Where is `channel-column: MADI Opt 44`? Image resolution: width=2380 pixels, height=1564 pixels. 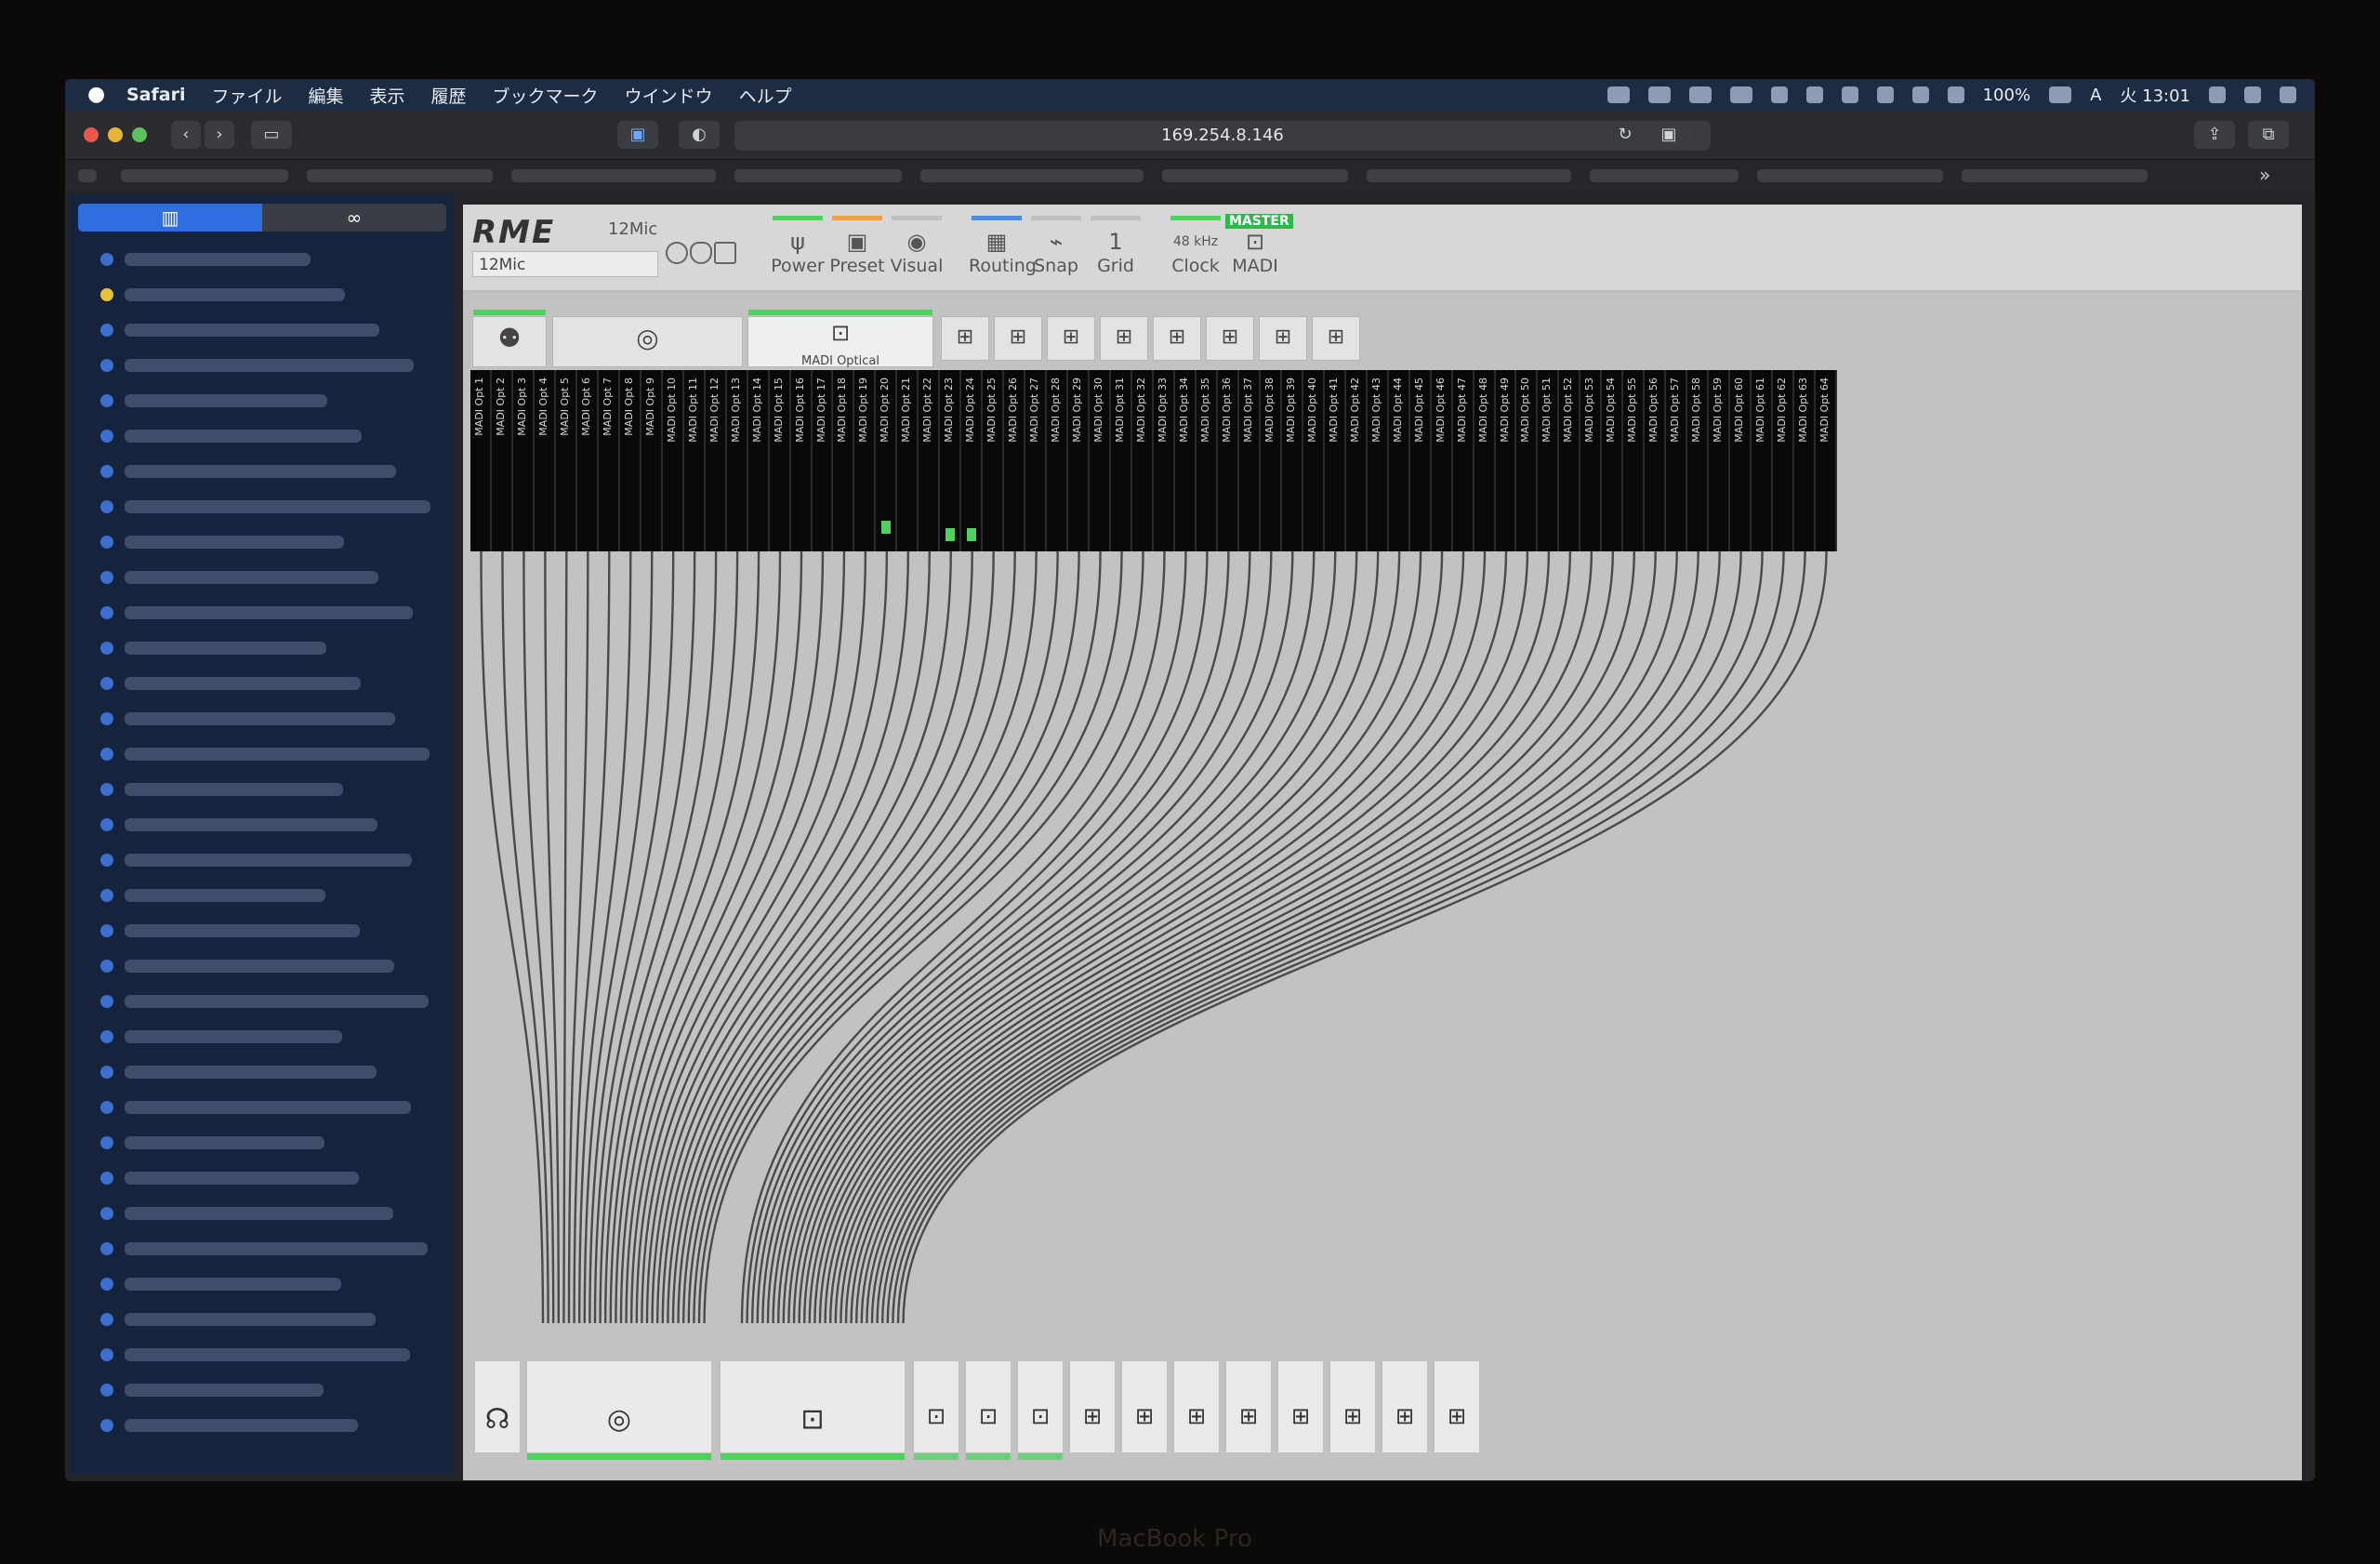
channel-column: MADI Opt 44 is located at coordinates (1399, 461).